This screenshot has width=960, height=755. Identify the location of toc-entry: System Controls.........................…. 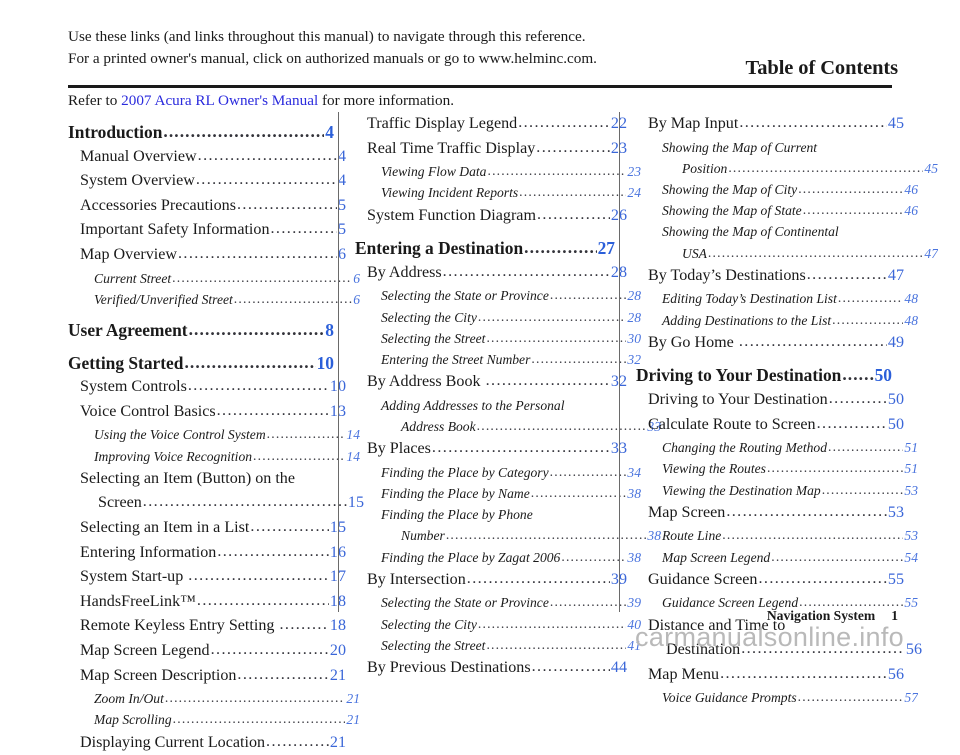
(207, 387).